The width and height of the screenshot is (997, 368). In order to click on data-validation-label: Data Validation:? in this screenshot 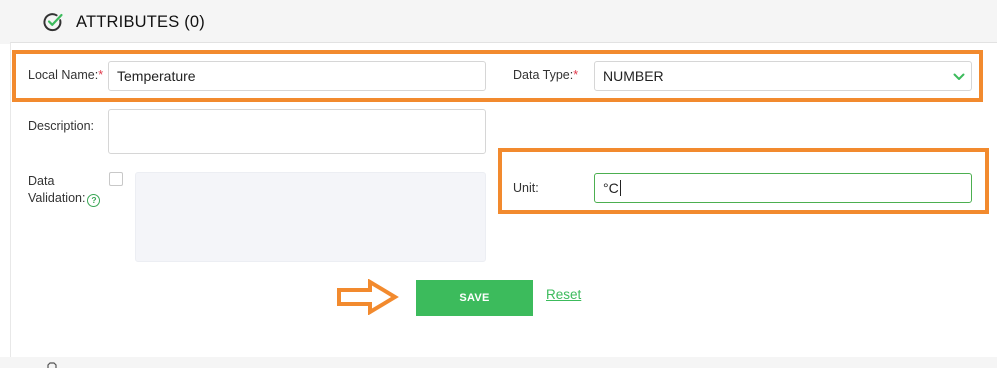, I will do `click(64, 190)`.